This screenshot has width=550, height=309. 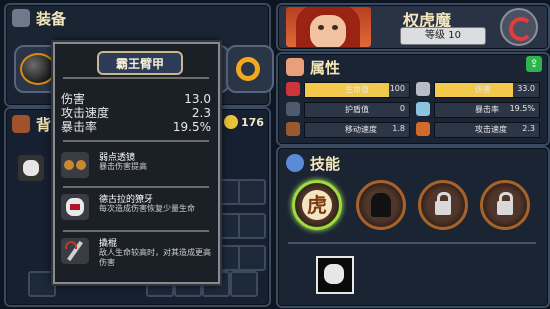 What do you see at coordinates (51, 18) in the screenshot?
I see `equipment-title: 装备` at bounding box center [51, 18].